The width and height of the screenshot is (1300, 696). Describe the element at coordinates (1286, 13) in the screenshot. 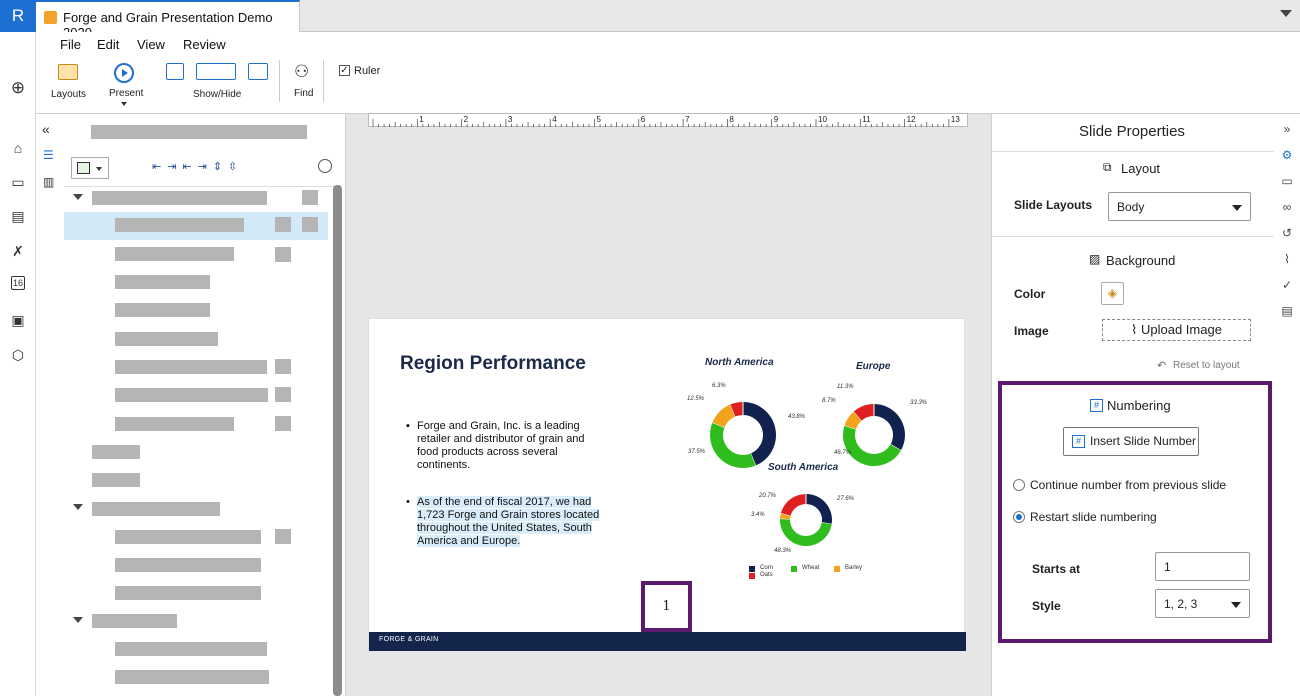

I see `tab-menu-chevron-icon` at that location.